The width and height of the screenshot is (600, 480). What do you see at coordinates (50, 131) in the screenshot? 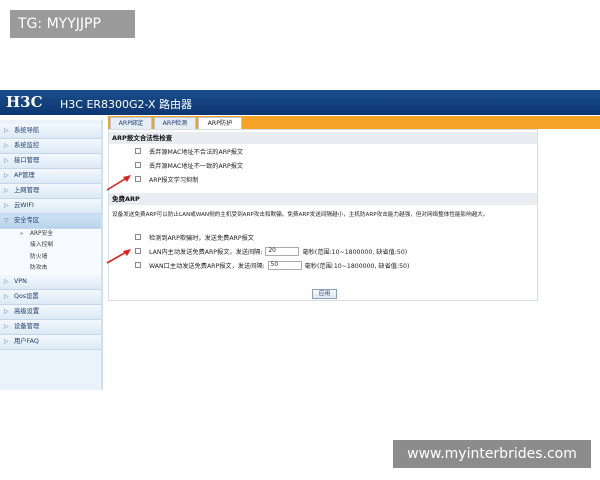
I see `nav-item-system-nav: ▷ 系统导航` at bounding box center [50, 131].